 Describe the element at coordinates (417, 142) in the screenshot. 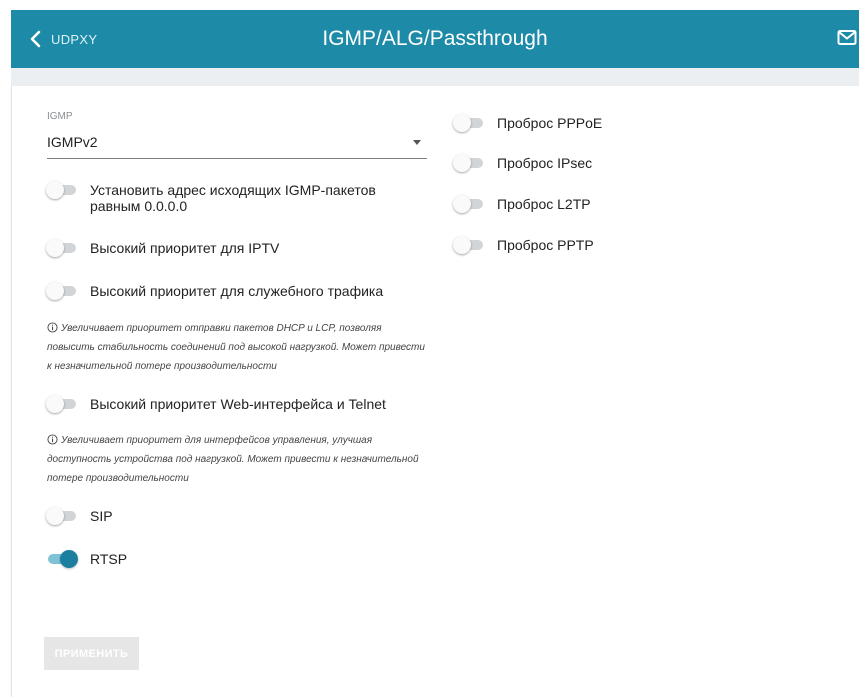

I see `caret-down-icon` at that location.